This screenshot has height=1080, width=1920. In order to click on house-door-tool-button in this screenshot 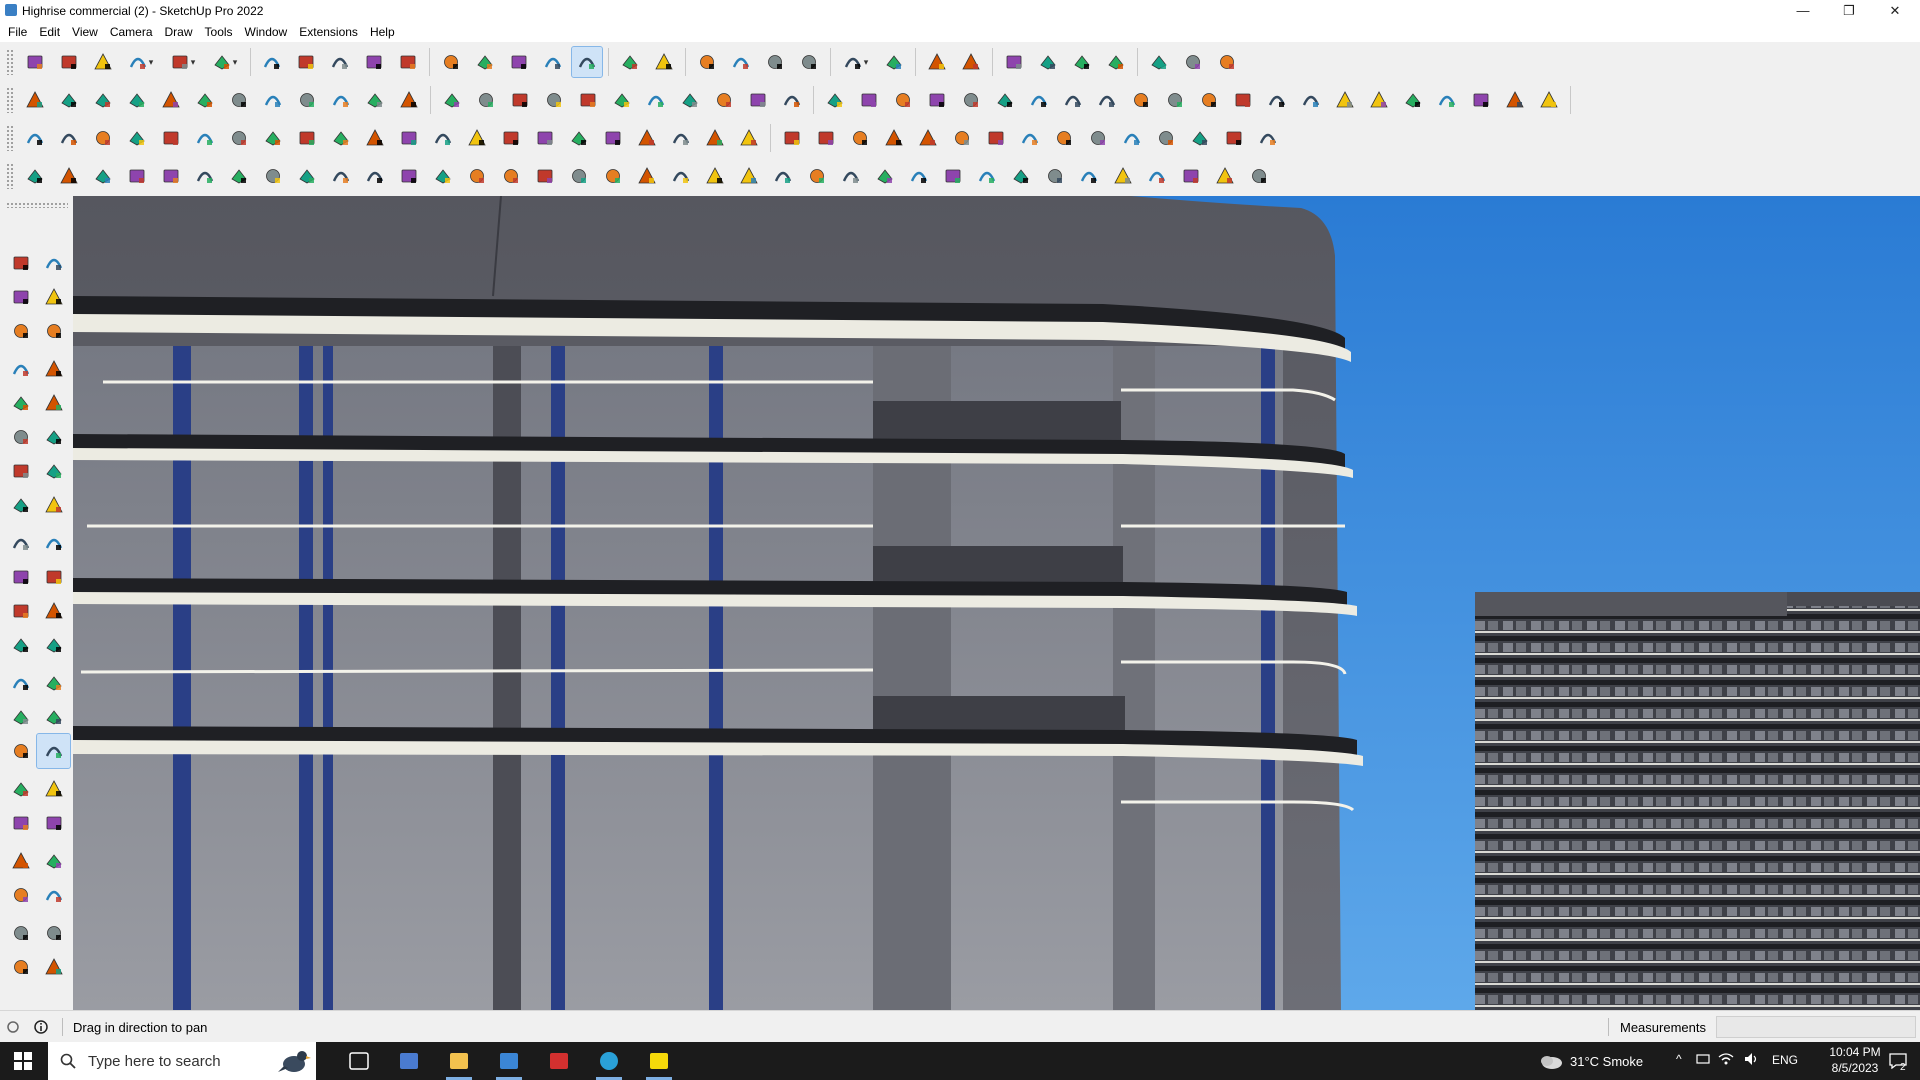, I will do `click(792, 100)`.